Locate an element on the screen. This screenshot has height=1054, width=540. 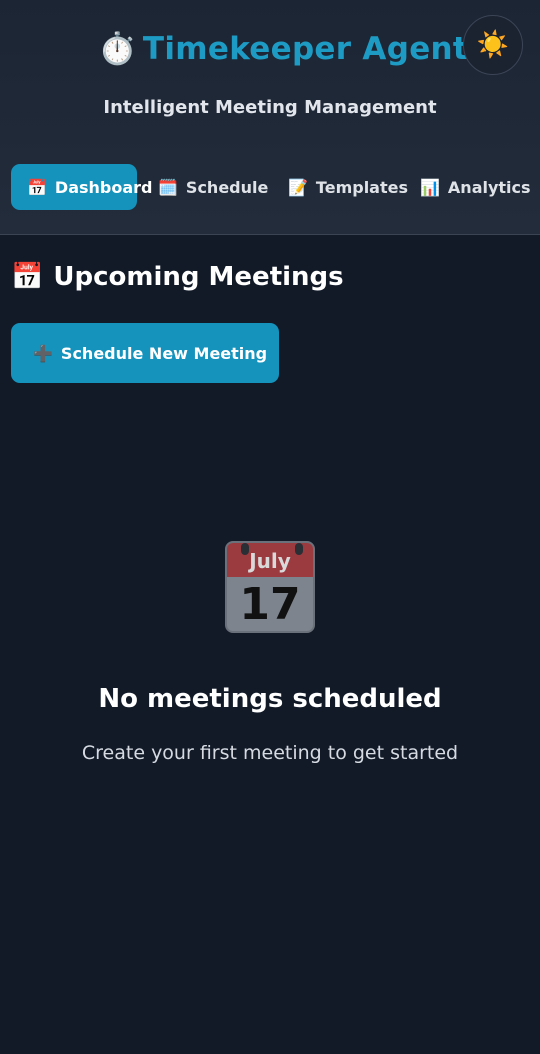
schedule-button-label: Schedule New Meeting is located at coordinates (164, 353).